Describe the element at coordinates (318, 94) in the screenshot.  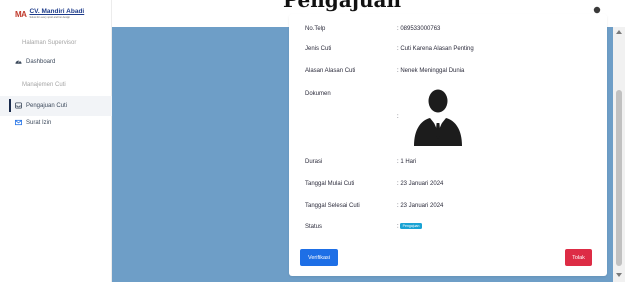
I see `label-document: Dokumen` at that location.